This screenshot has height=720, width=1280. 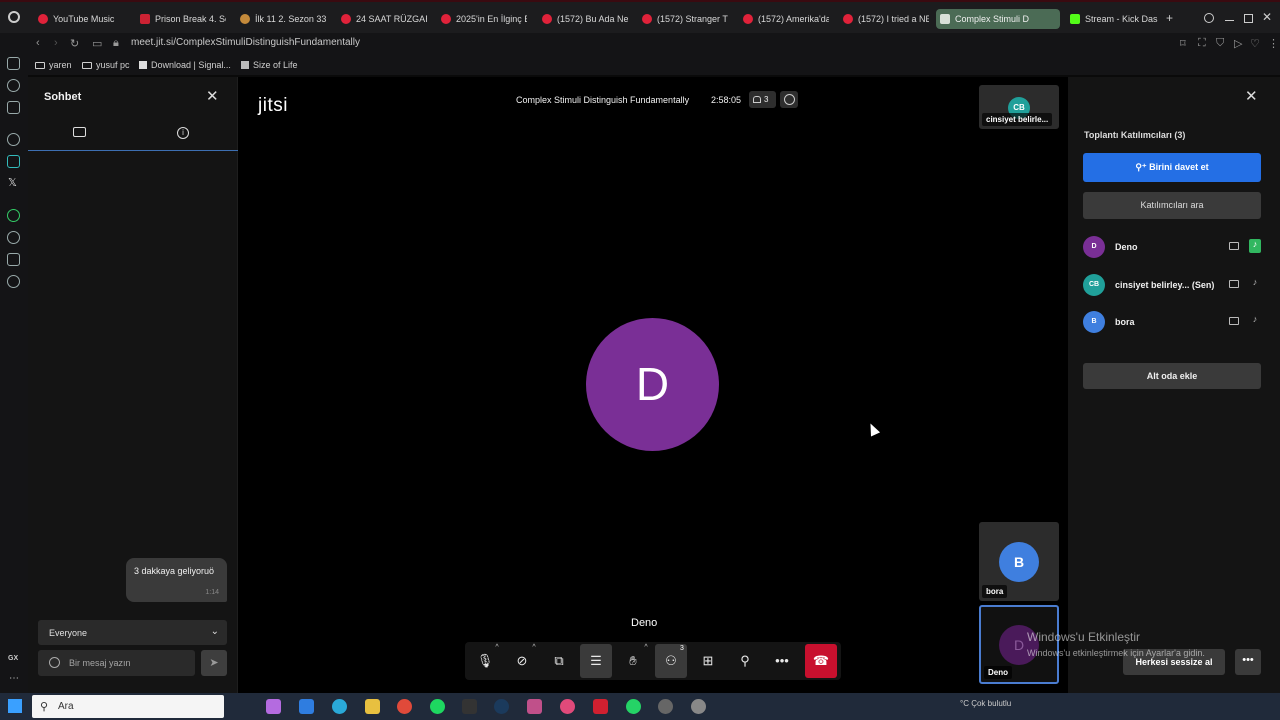 What do you see at coordinates (596, 661) in the screenshot?
I see `chat-button: ☰` at bounding box center [596, 661].